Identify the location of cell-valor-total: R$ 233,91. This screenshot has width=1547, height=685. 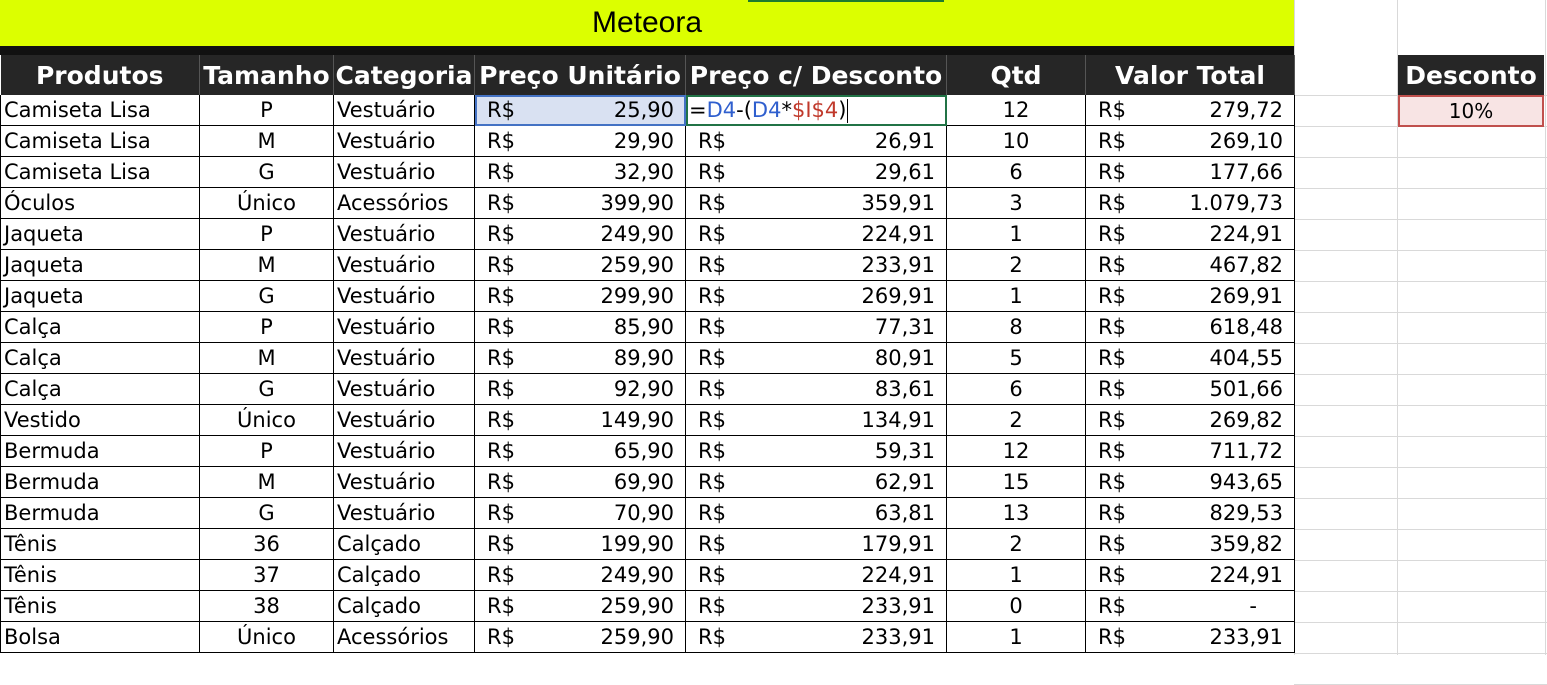
(1190, 637).